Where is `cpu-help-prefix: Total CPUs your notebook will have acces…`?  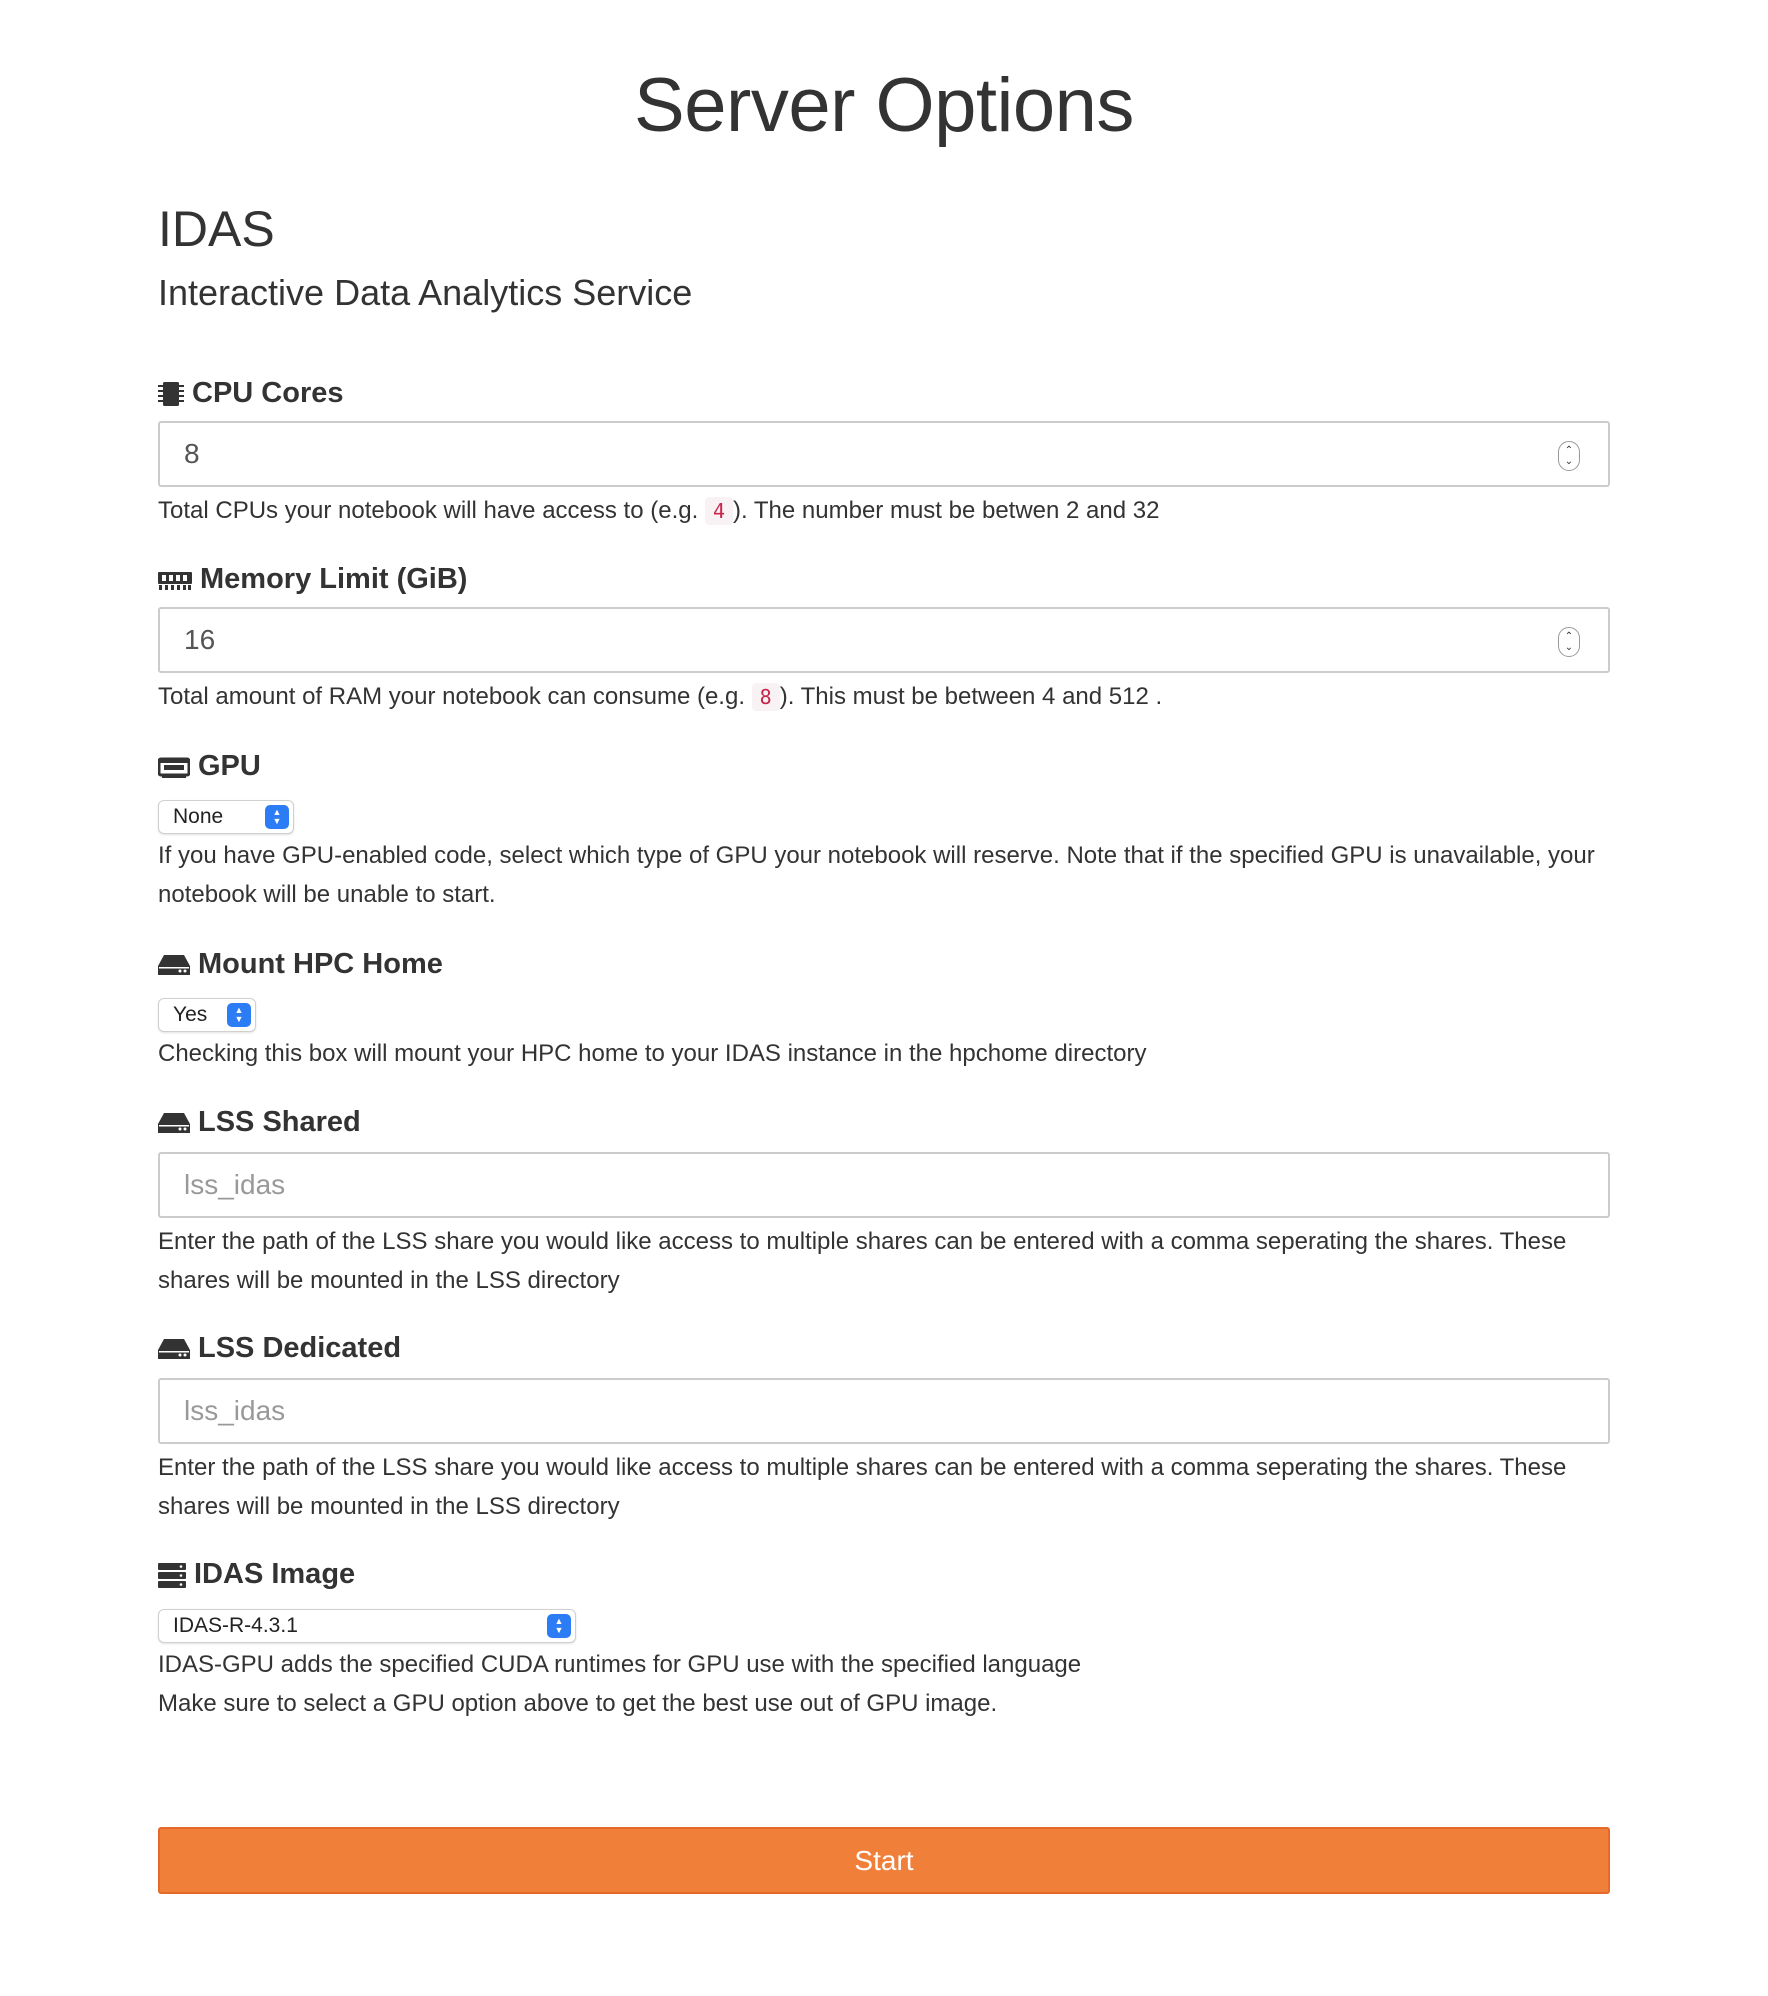 cpu-help-prefix: Total CPUs your notebook will have acces… is located at coordinates (428, 510).